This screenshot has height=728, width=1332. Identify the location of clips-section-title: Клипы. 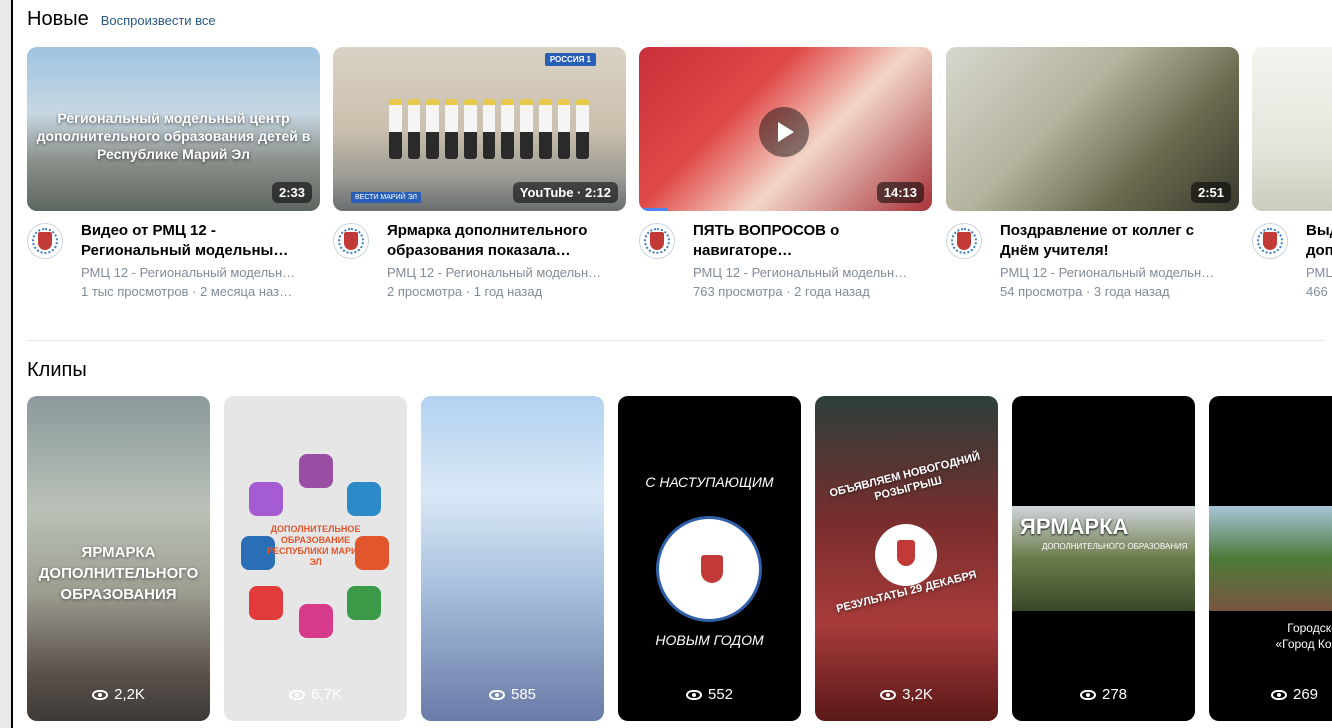
(57, 370).